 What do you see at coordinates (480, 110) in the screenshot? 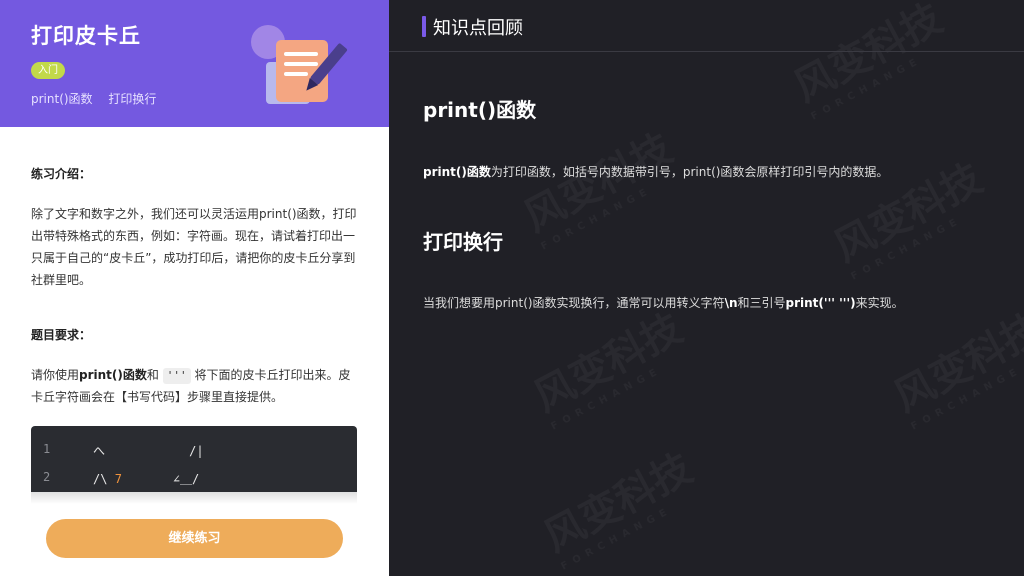
I see `section-heading-print: print()函数` at bounding box center [480, 110].